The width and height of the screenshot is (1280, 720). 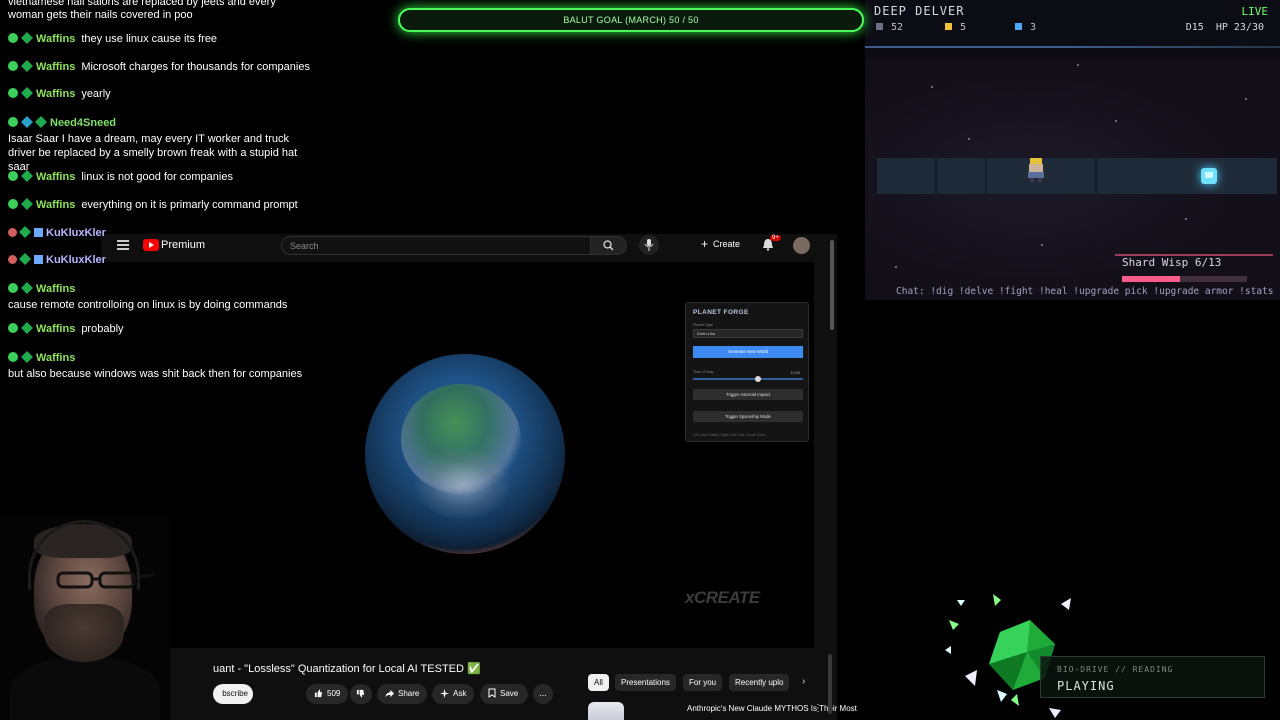 I want to click on chat-text: they use linux cause its free, so click(x=149, y=39).